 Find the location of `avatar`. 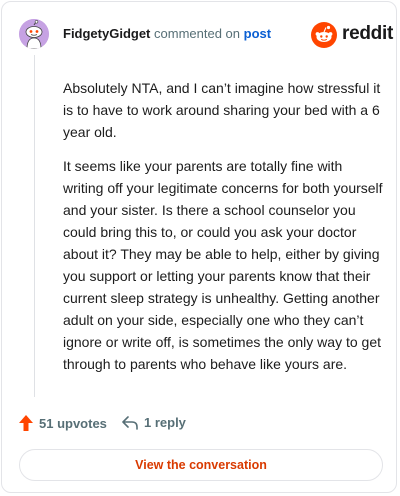

avatar is located at coordinates (34, 34).